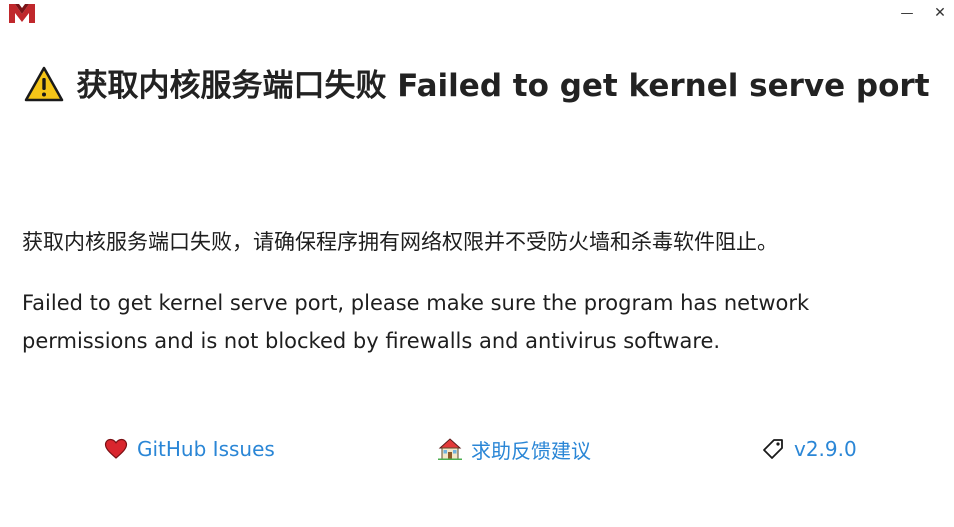 Image resolution: width=954 pixels, height=527 pixels. Describe the element at coordinates (477, 14) in the screenshot. I see `title-bar: — ✕` at that location.